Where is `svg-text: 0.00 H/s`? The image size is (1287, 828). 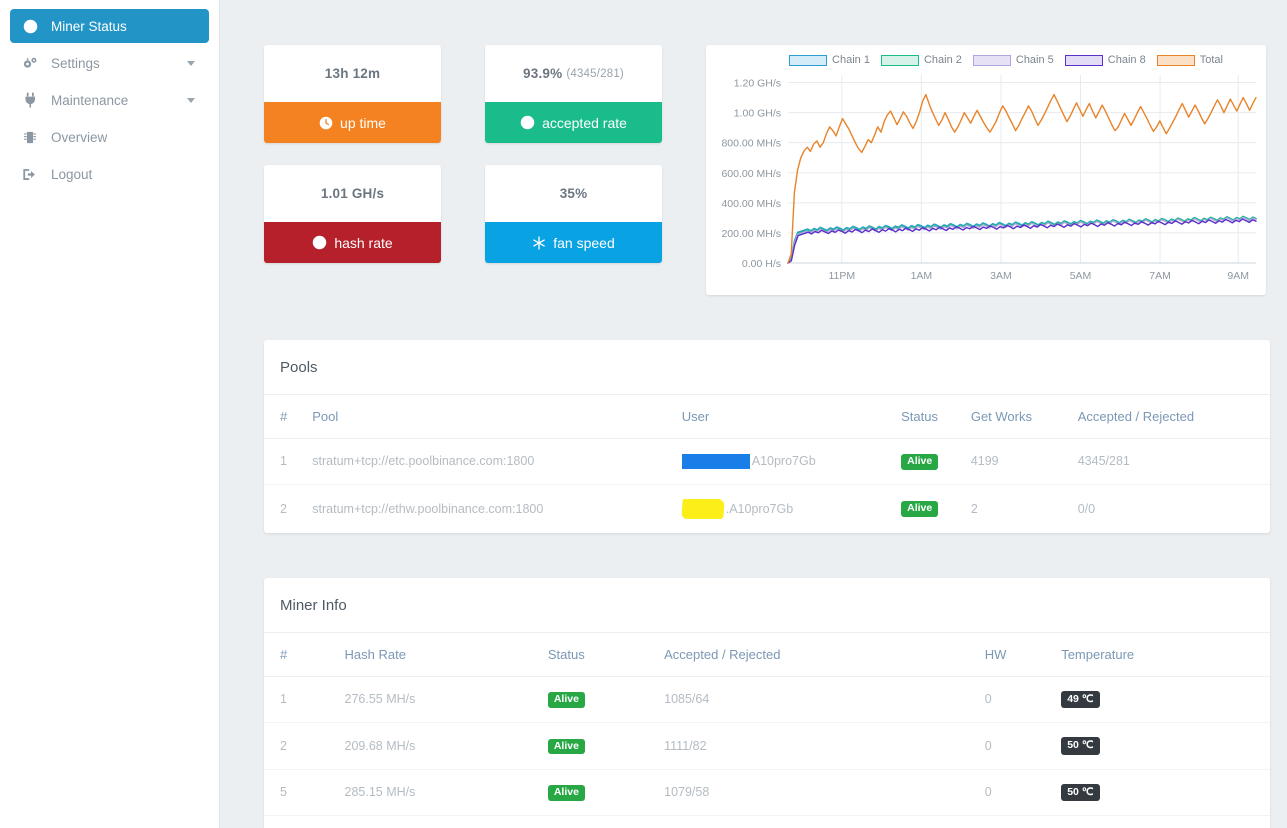 svg-text: 0.00 H/s is located at coordinates (761, 264).